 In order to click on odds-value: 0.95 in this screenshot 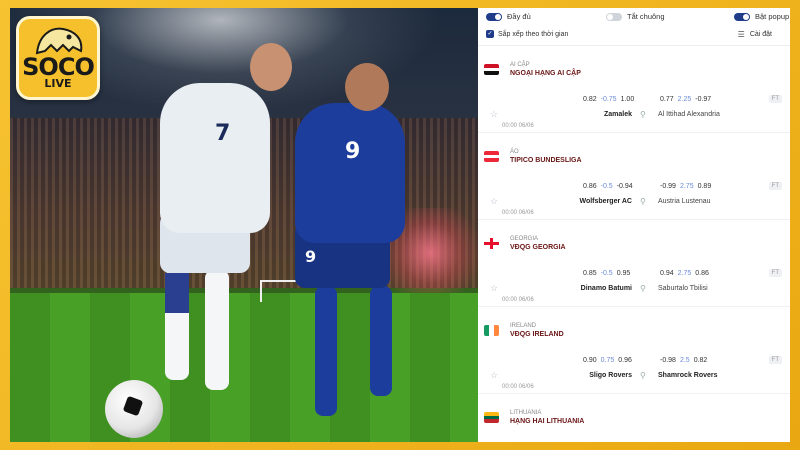, I will do `click(623, 273)`.